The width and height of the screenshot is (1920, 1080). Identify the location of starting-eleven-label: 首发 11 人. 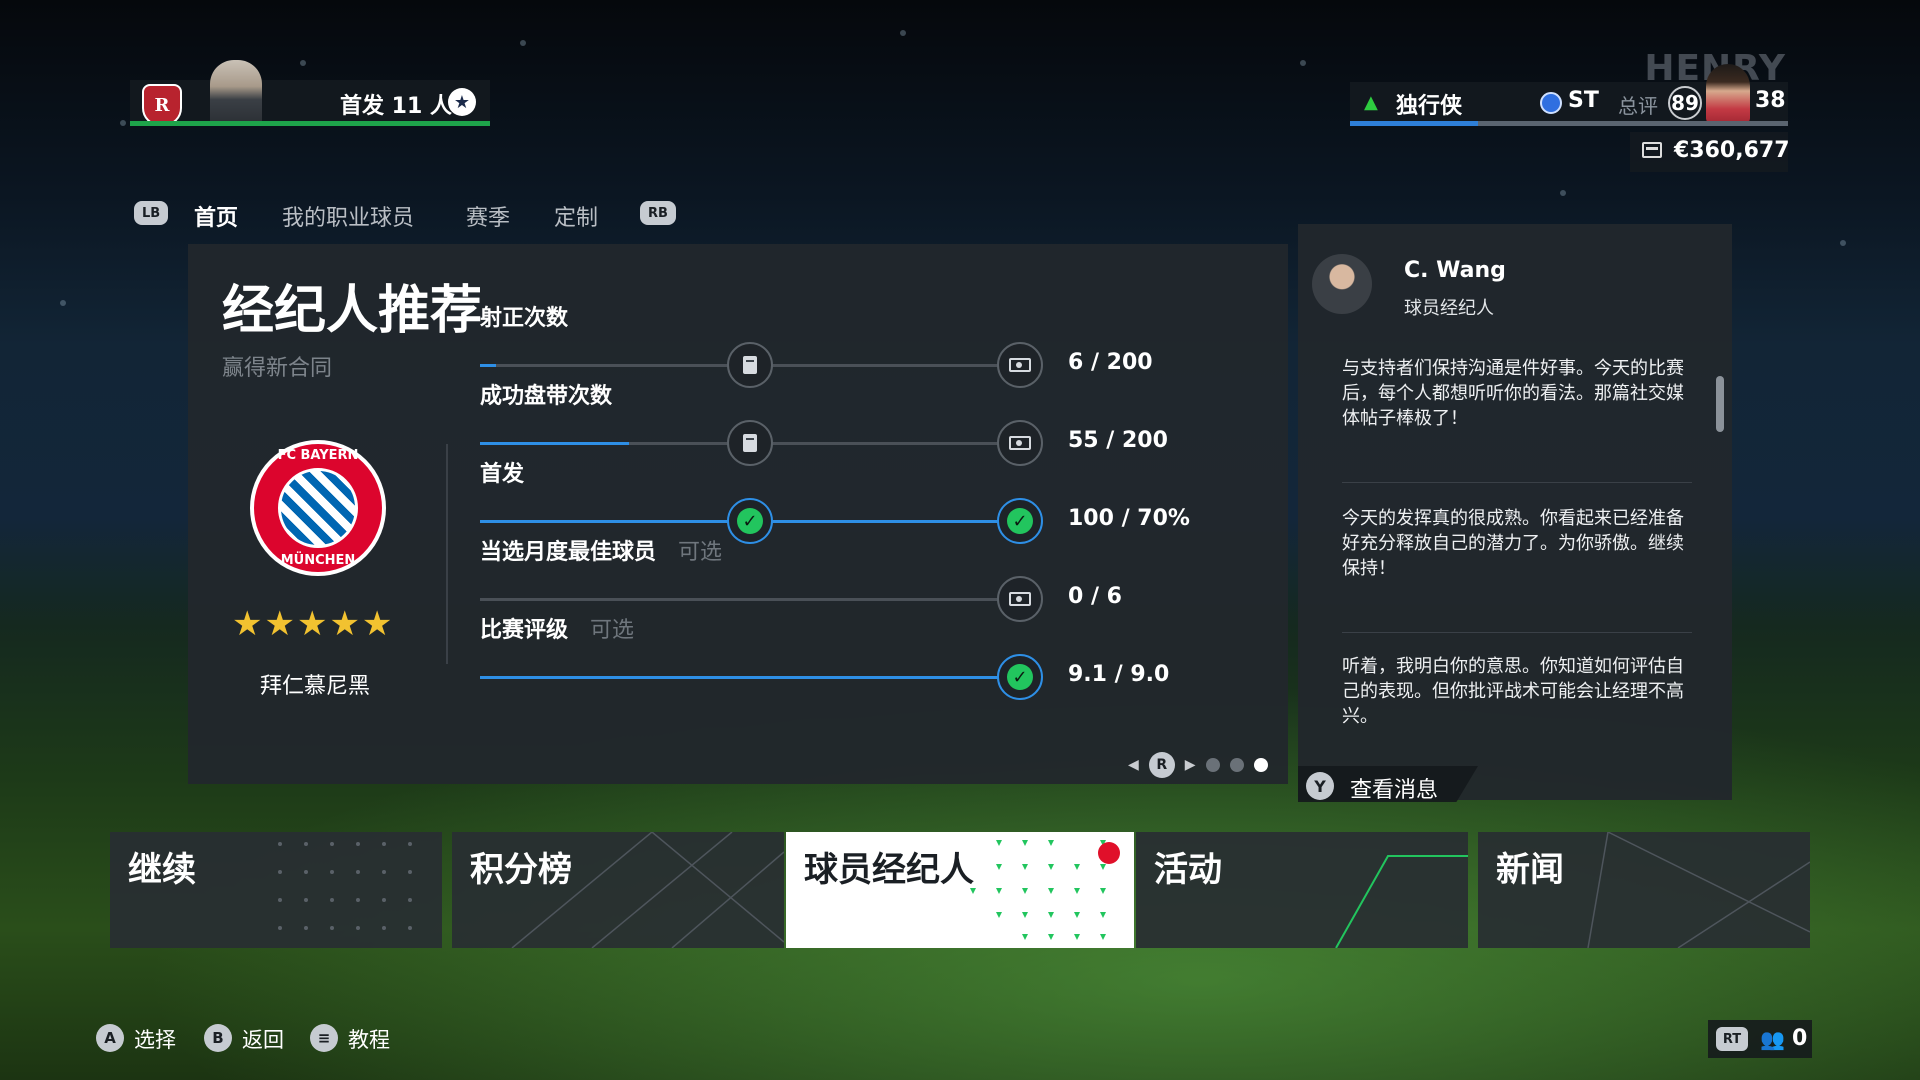
(396, 106).